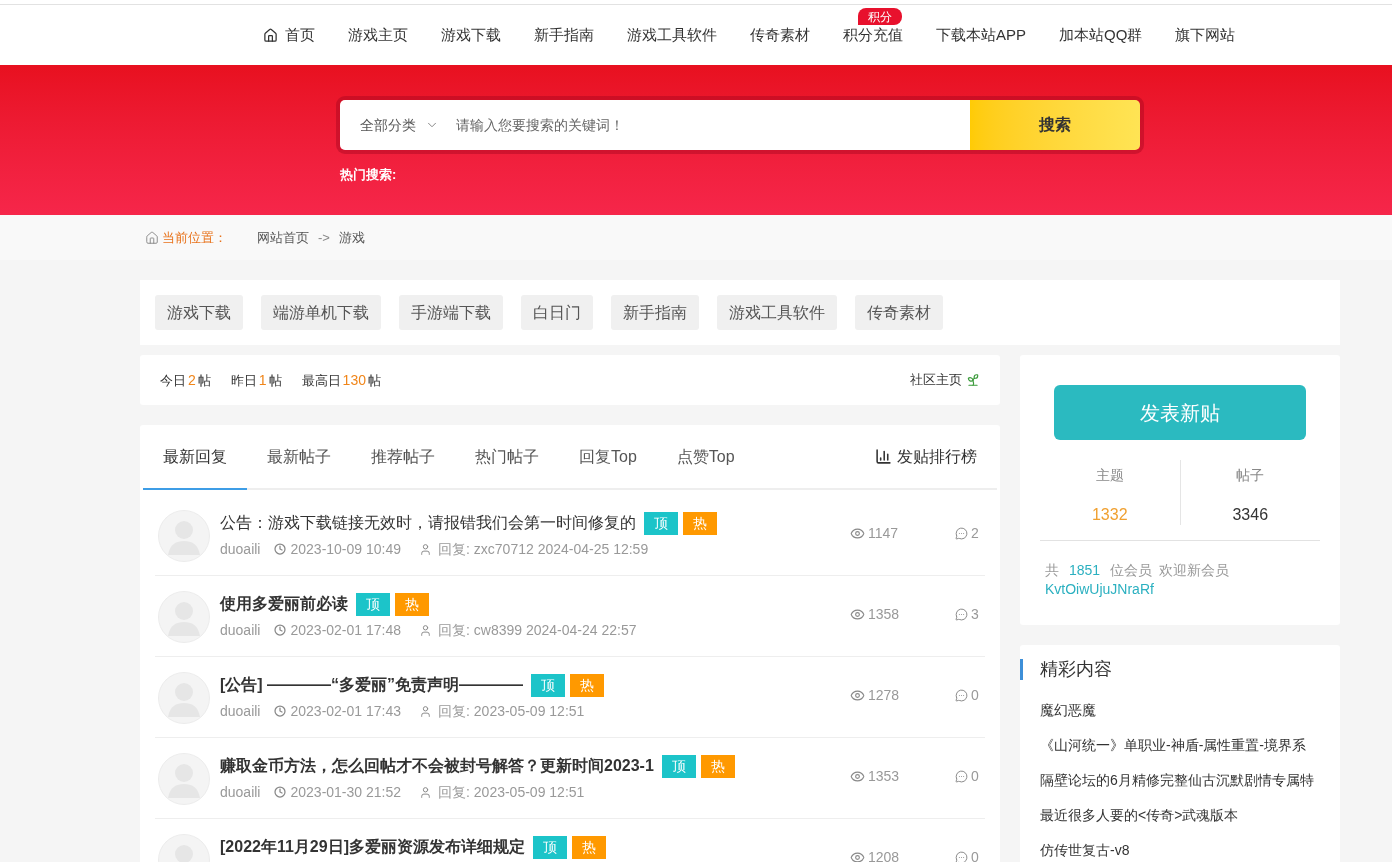 This screenshot has width=1392, height=862. Describe the element at coordinates (372, 847) in the screenshot. I see `post-title: [2022年11月29日]多爱丽资源发布详细规定` at that location.